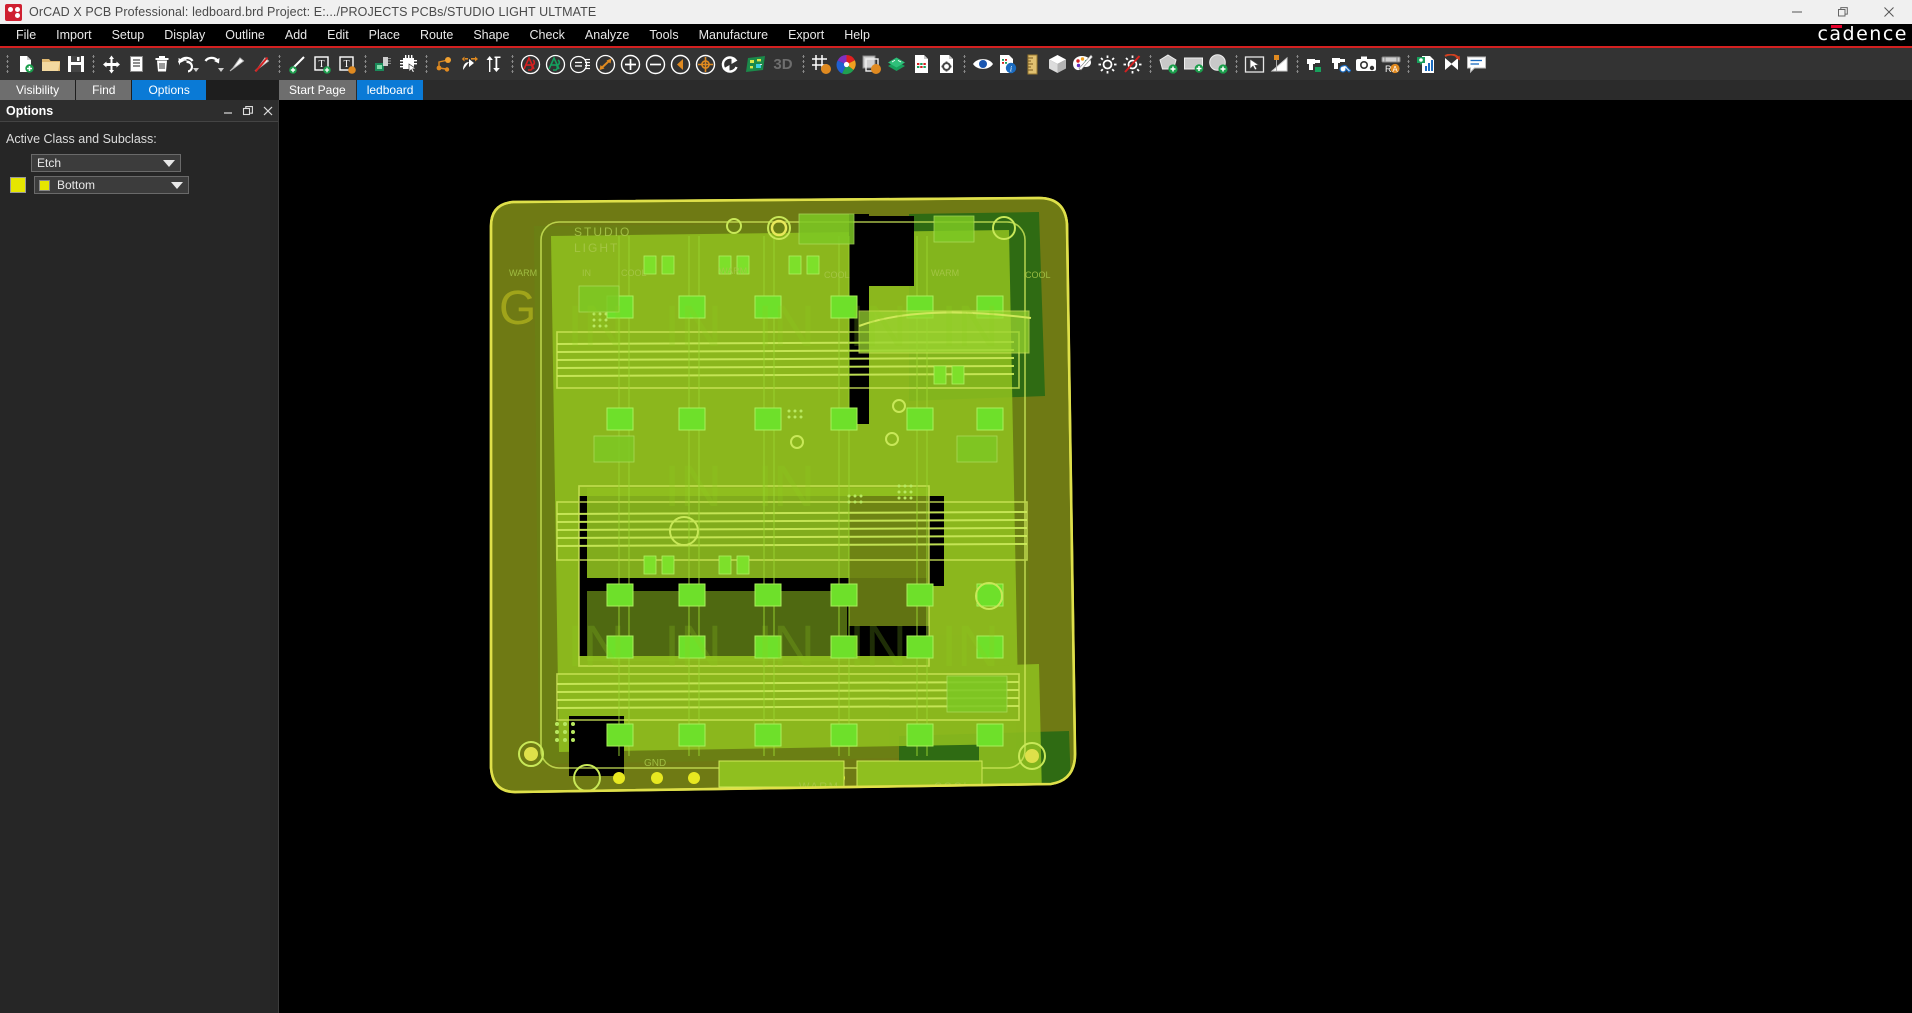  Describe the element at coordinates (261, 64) in the screenshot. I see `unfix-icon` at that location.